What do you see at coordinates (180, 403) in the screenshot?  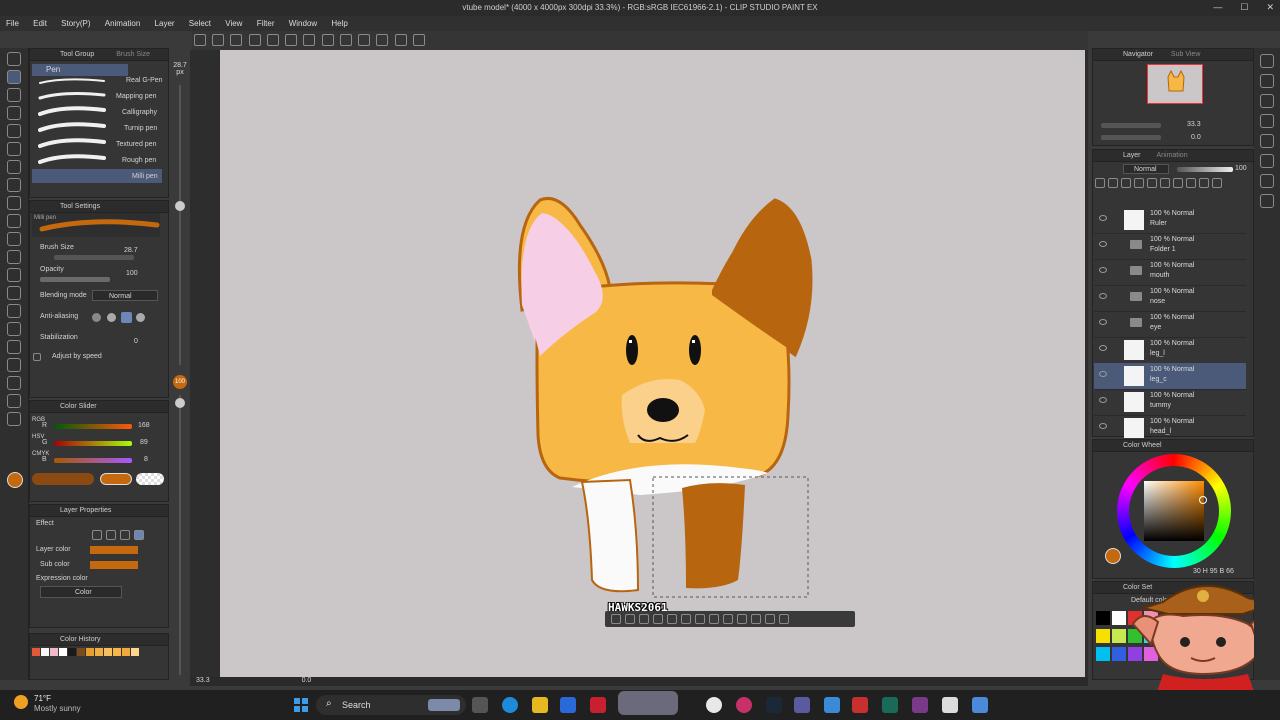 I see `opacity-slider-thumb` at bounding box center [180, 403].